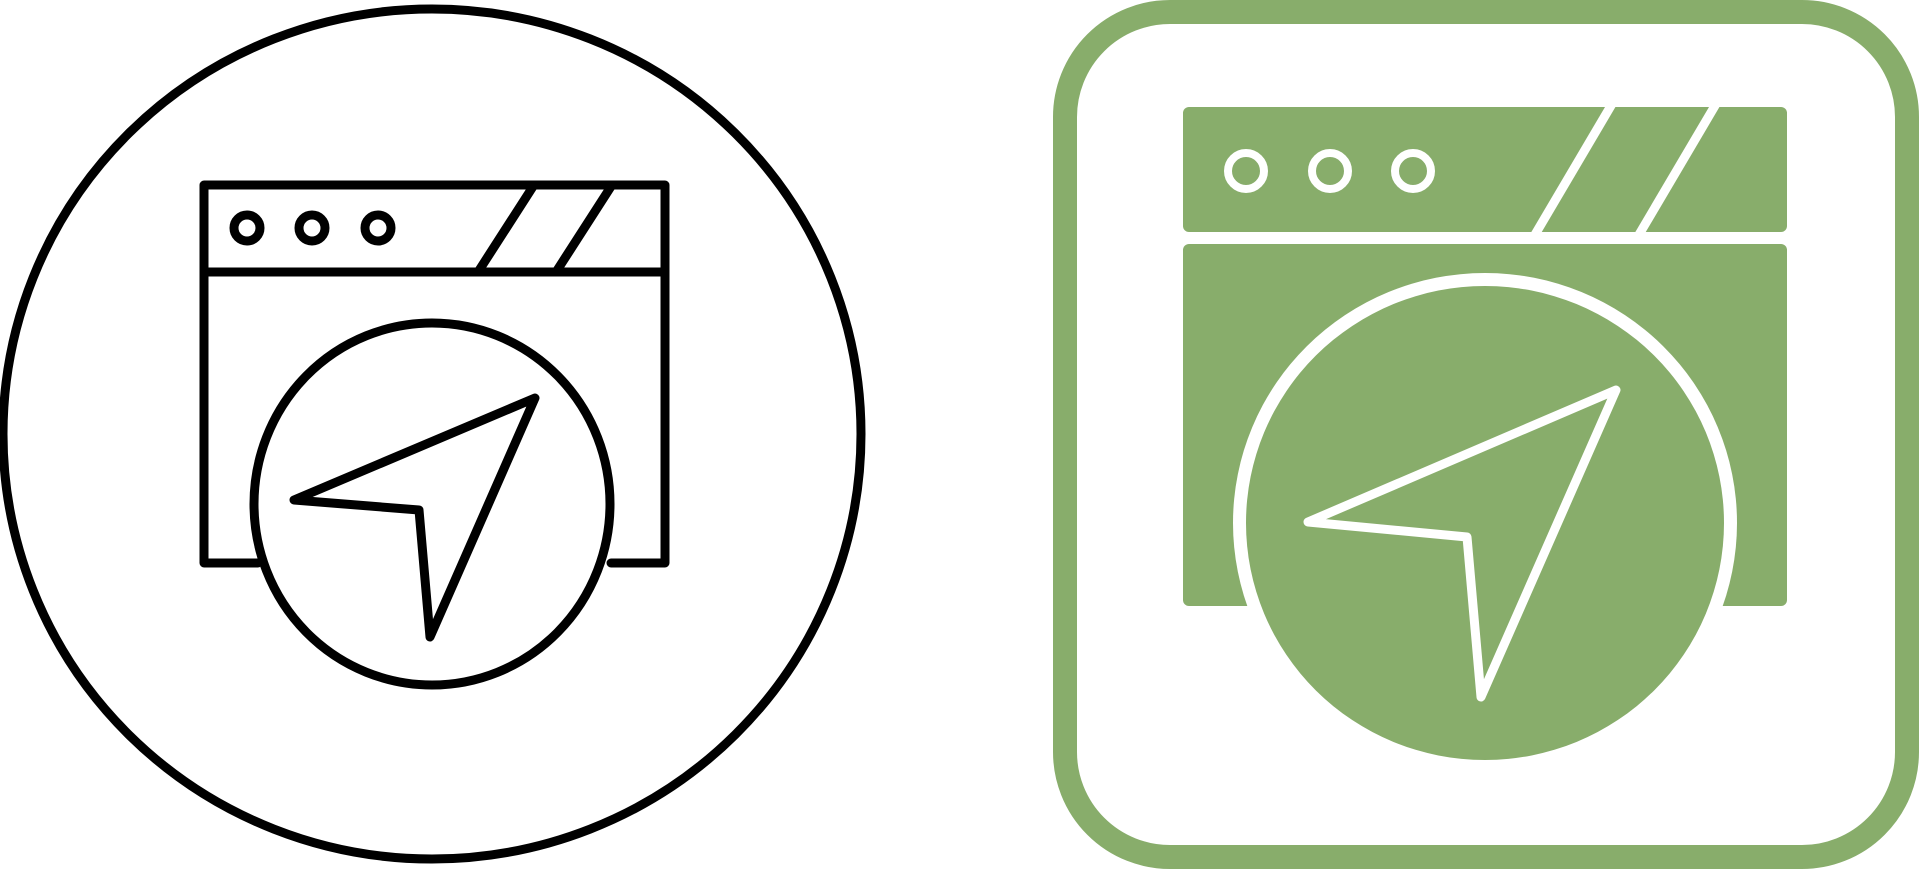 Image resolution: width=1920 pixels, height=869 pixels. Describe the element at coordinates (434, 374) in the screenshot. I see `browser-window-frame` at that location.